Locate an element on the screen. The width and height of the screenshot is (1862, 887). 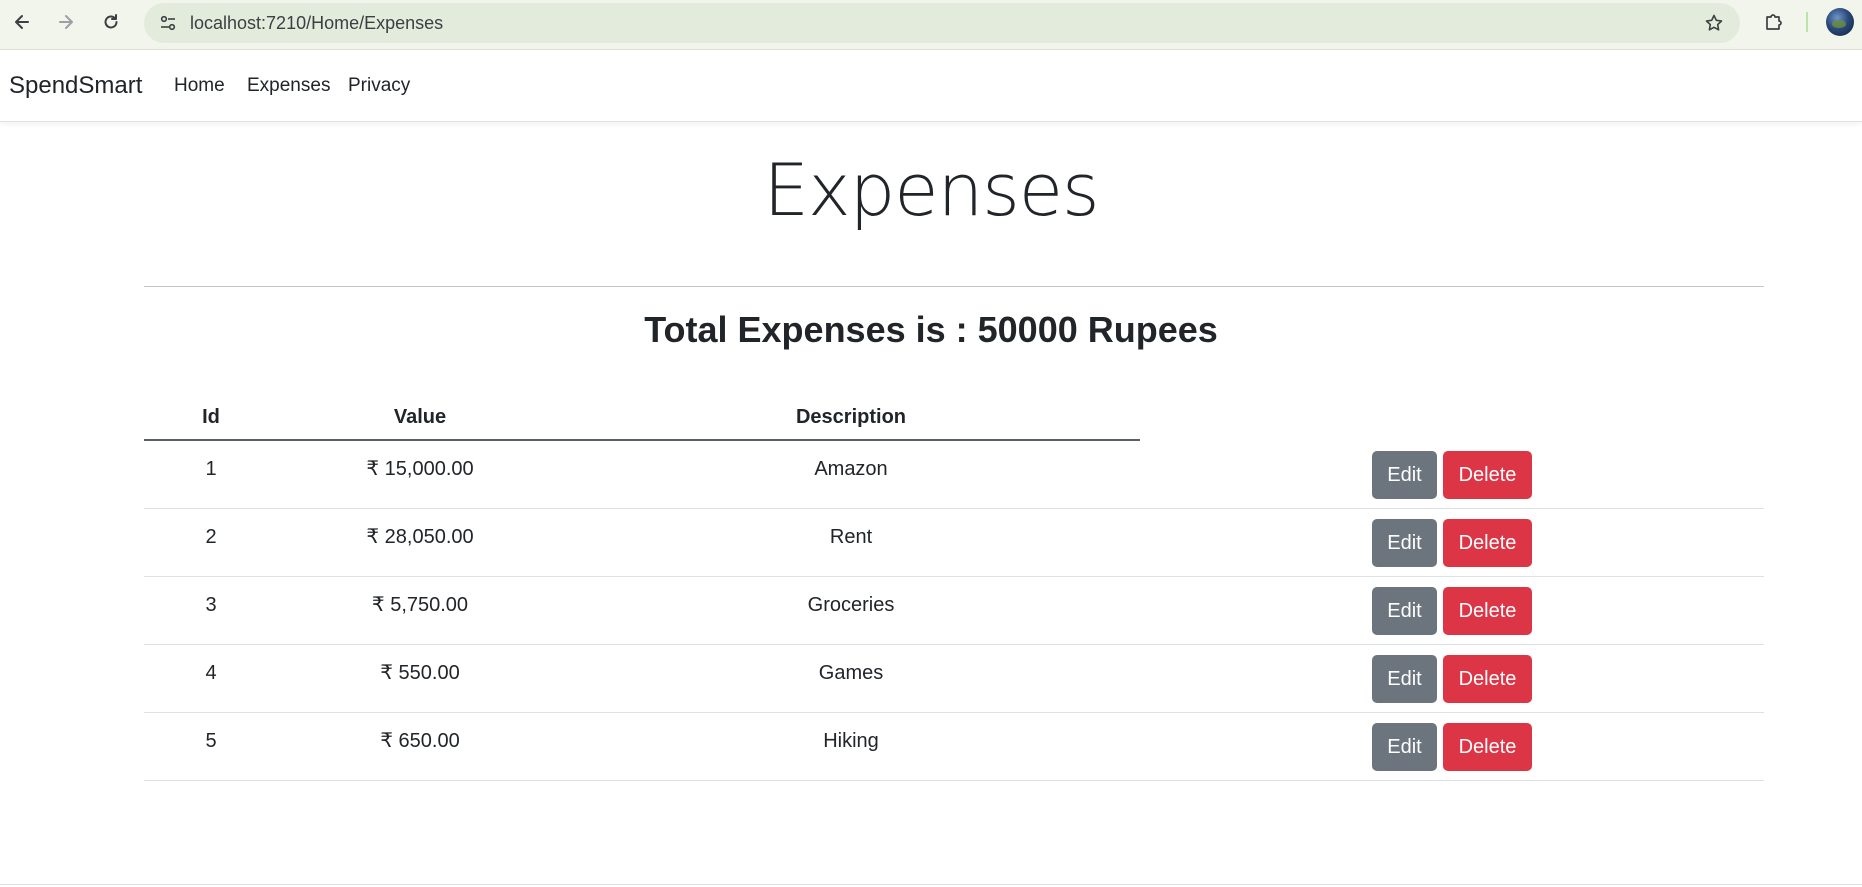
row-value: ₹ 650.00 is located at coordinates (420, 741).